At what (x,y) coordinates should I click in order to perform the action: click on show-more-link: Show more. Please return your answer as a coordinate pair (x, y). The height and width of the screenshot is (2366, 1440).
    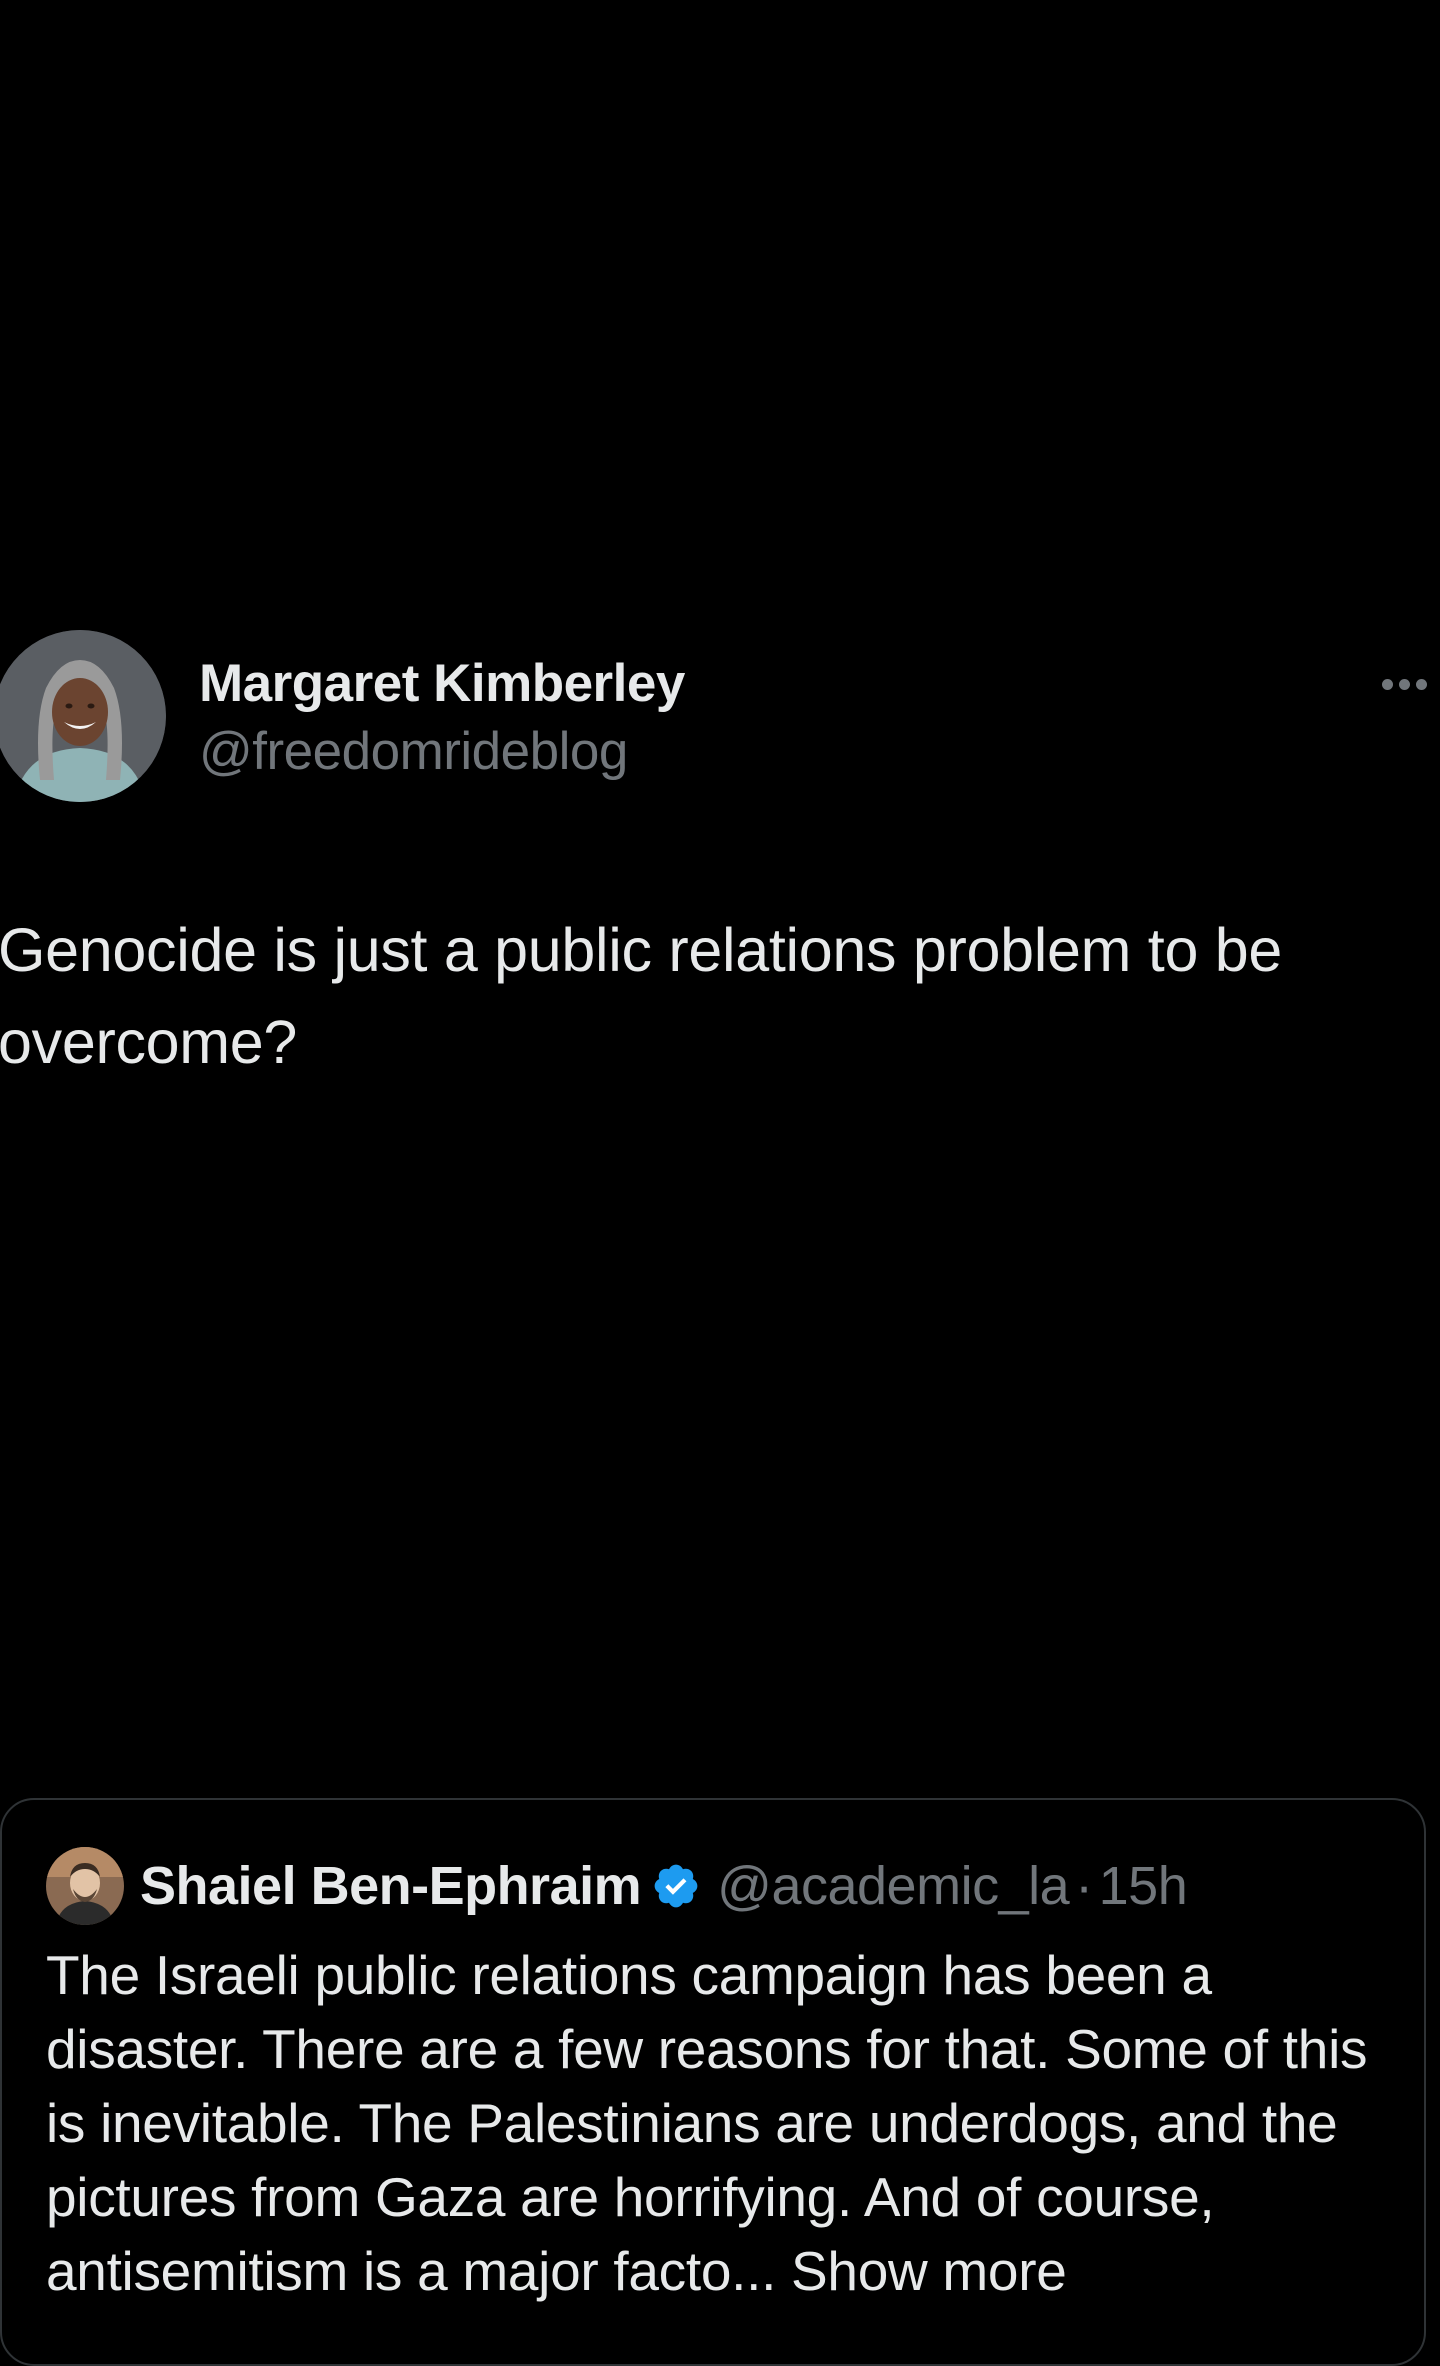
    Looking at the image, I should click on (929, 2271).